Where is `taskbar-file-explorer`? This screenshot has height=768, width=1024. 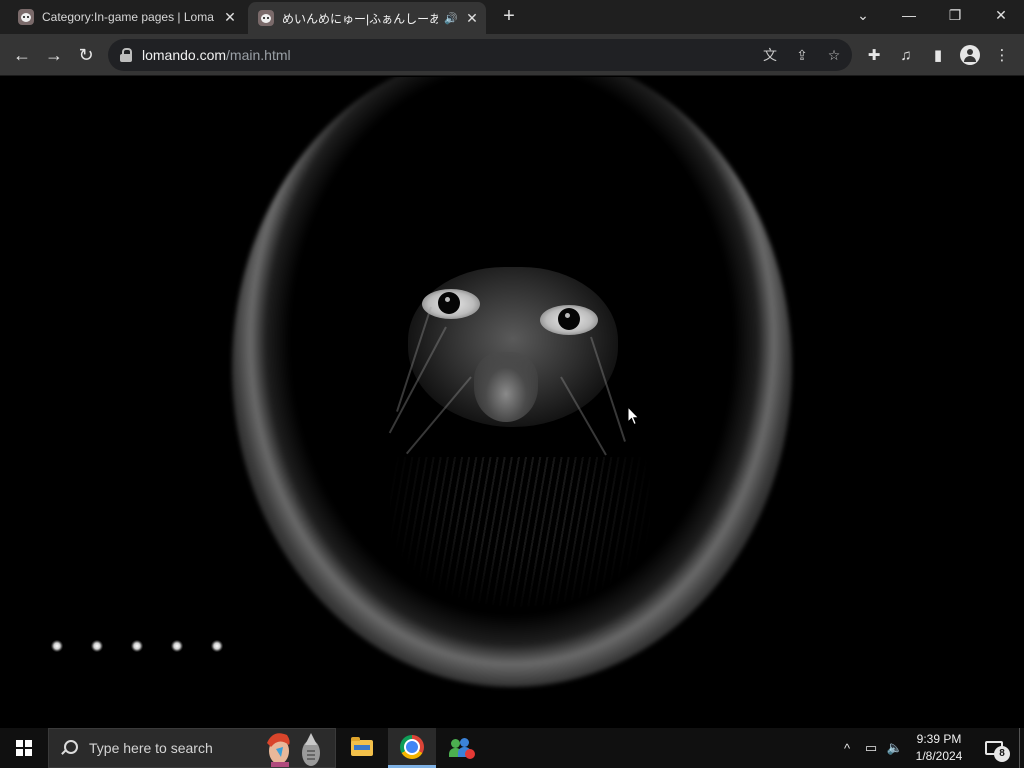 taskbar-file-explorer is located at coordinates (362, 748).